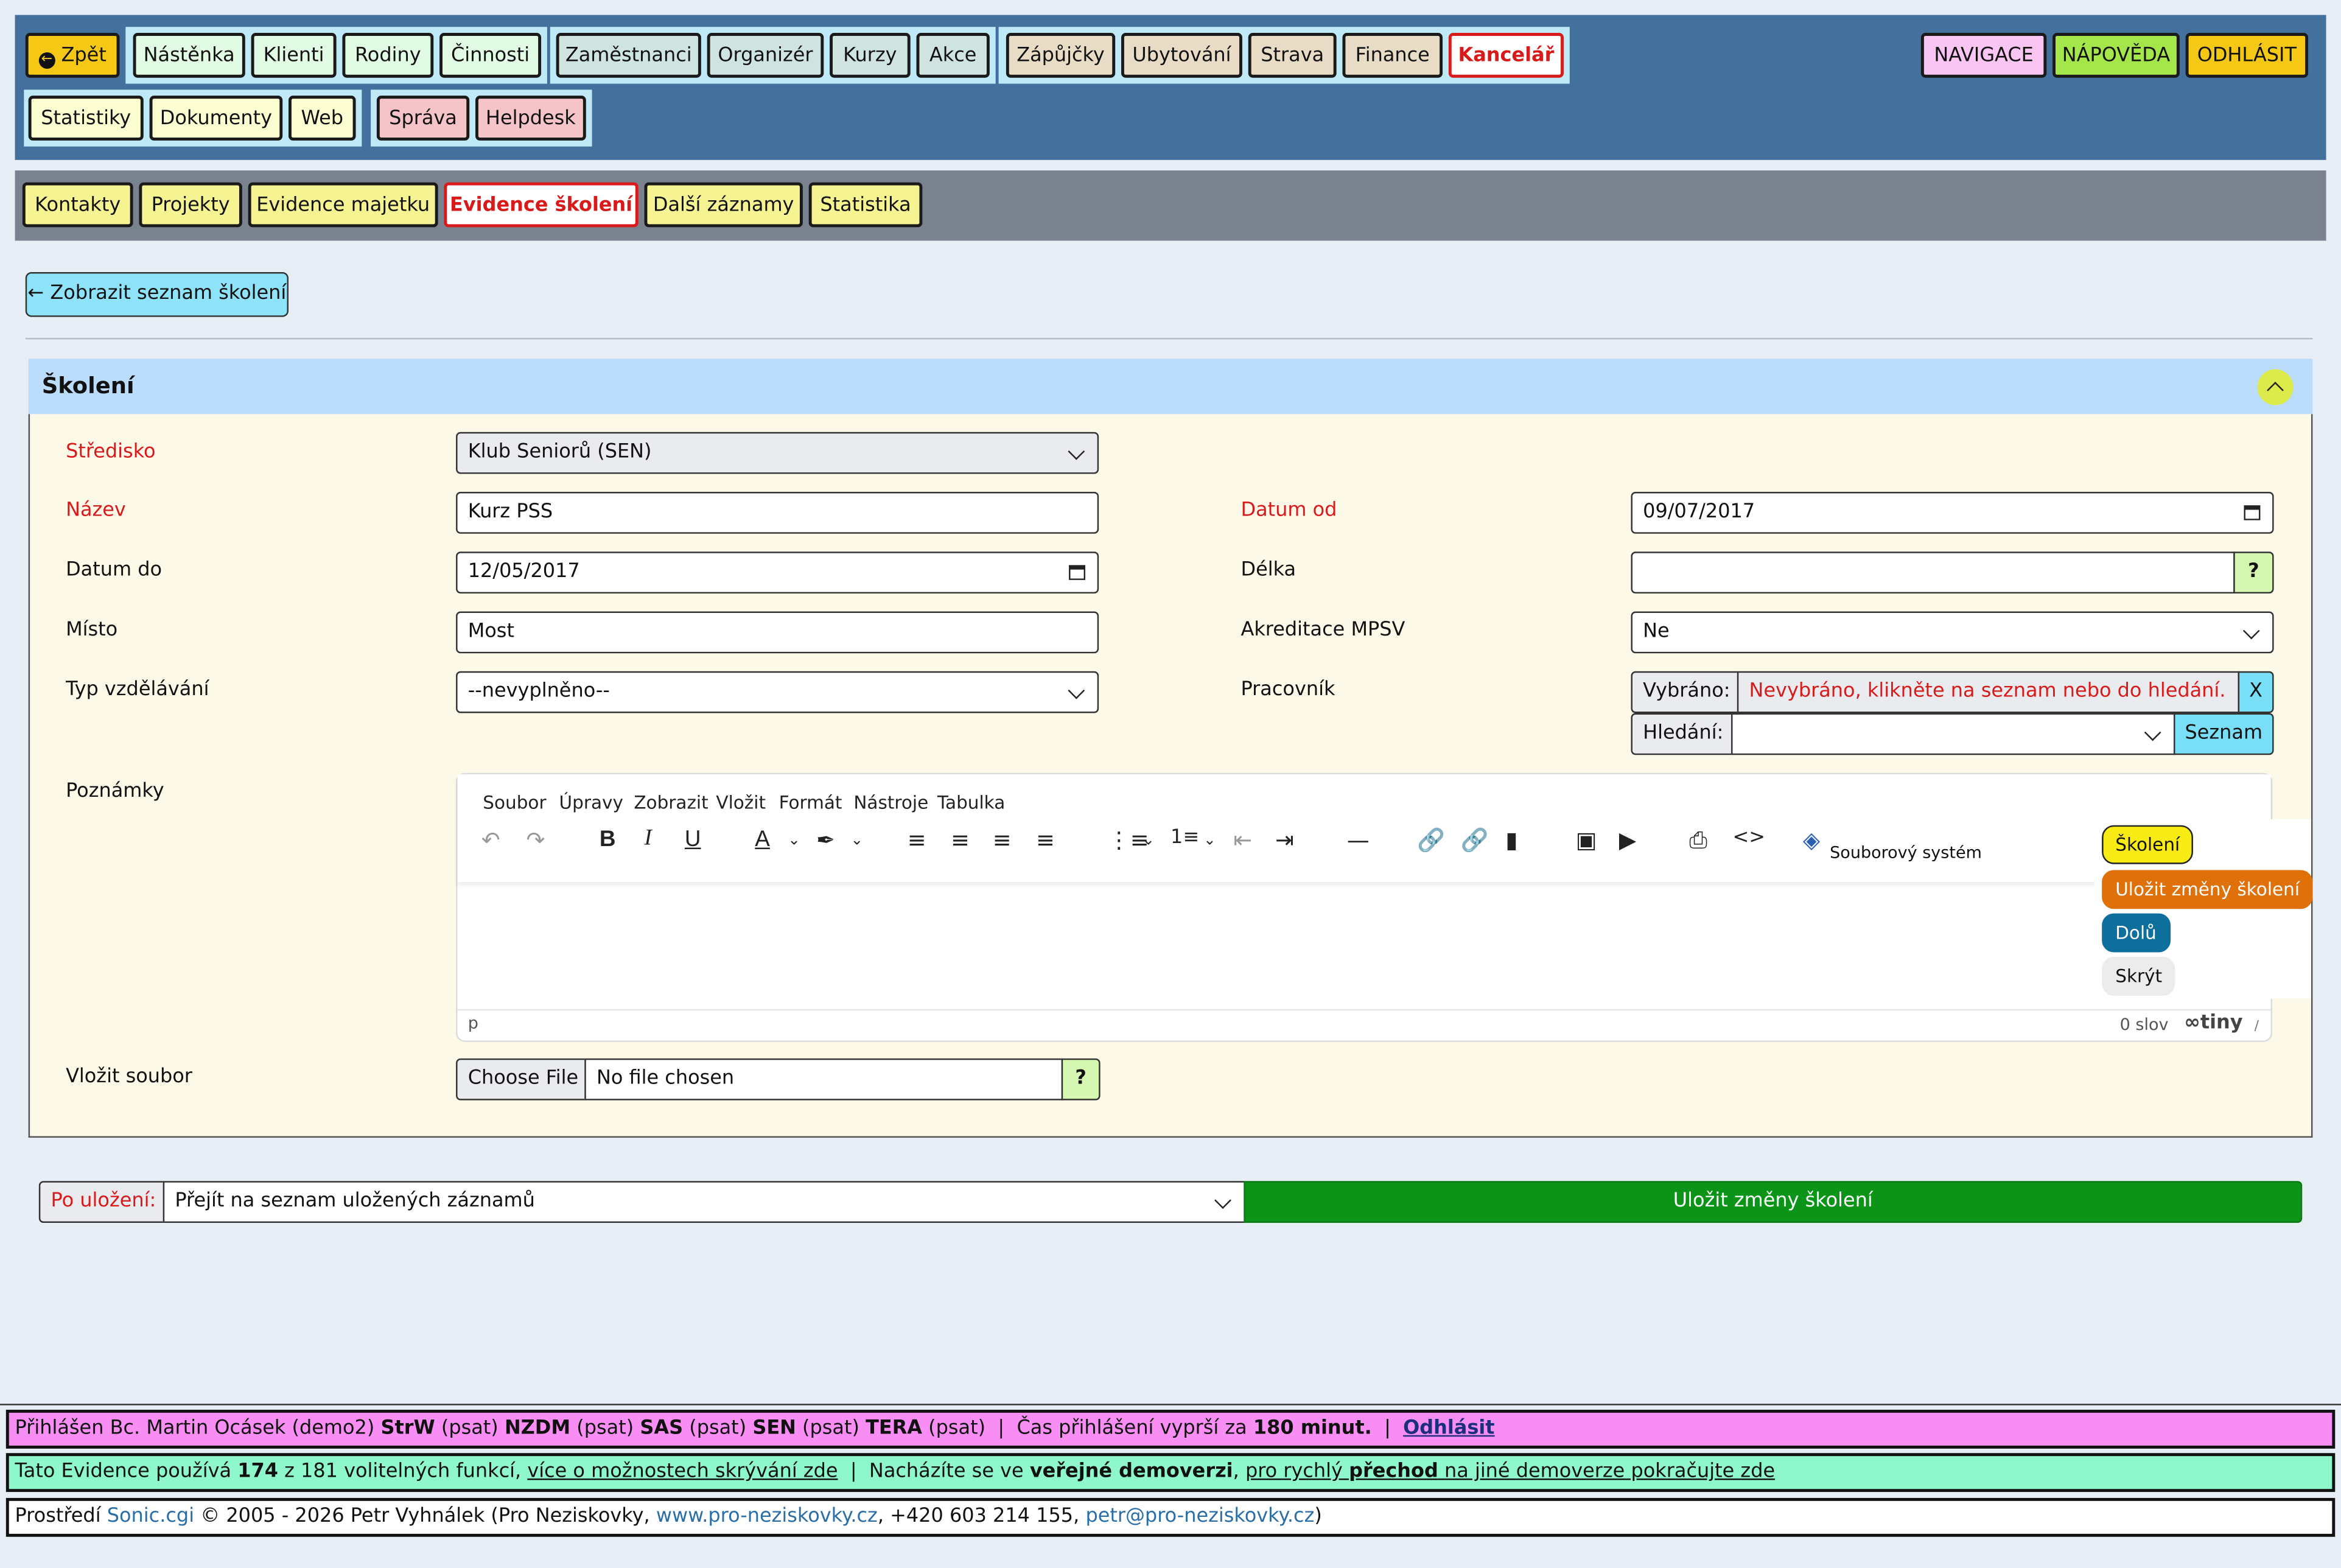 Image resolution: width=2341 pixels, height=1568 pixels. What do you see at coordinates (490, 840) in the screenshot?
I see `undo-icon: ↶` at bounding box center [490, 840].